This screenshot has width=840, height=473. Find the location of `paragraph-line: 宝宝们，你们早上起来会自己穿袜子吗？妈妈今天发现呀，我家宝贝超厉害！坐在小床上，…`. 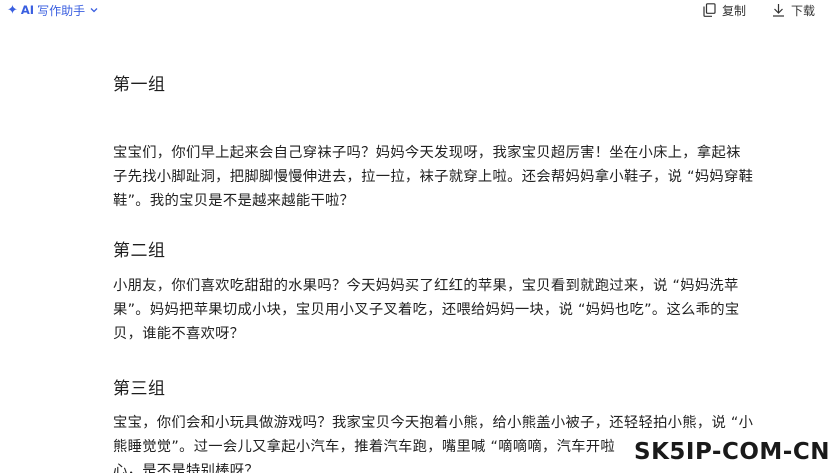

paragraph-line: 宝宝们，你们早上起来会自己穿袜子吗？妈妈今天发现呀，我家宝贝超厉害！坐在小床上，… is located at coordinates (427, 153).